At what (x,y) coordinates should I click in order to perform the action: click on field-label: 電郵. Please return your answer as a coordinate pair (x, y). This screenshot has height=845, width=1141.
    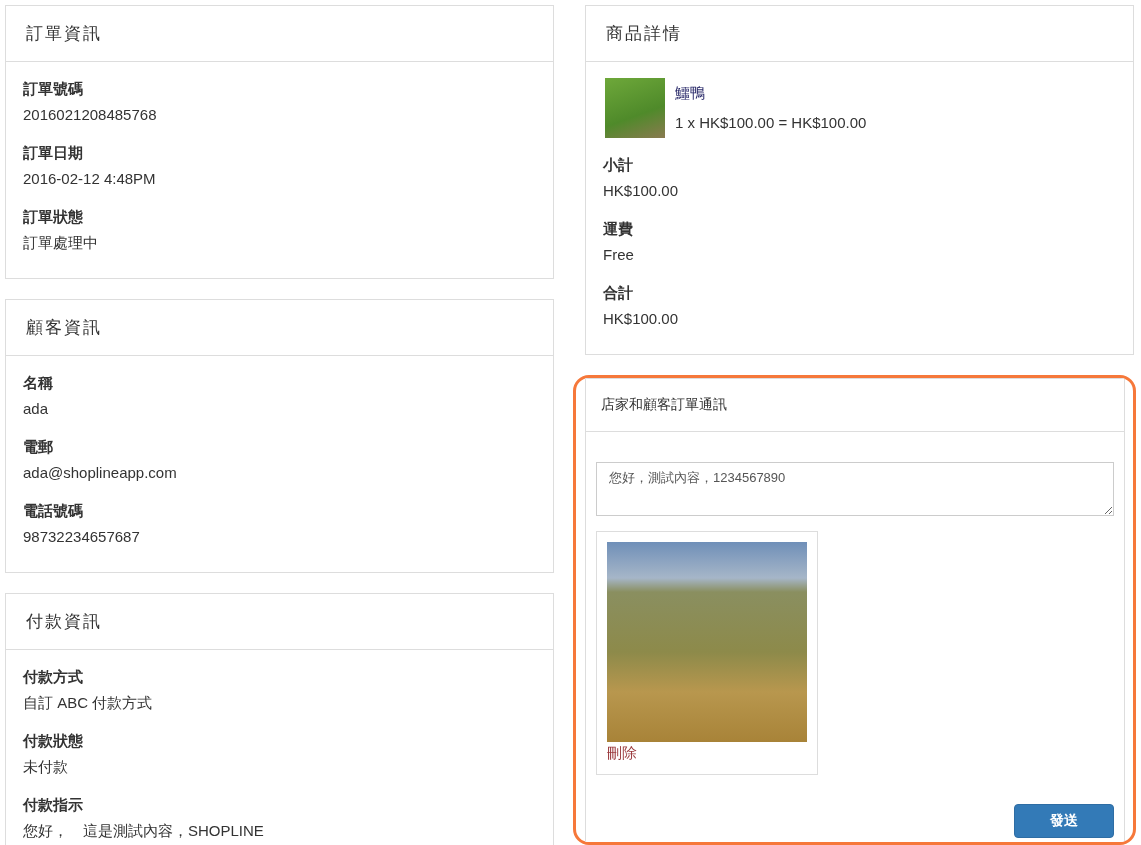
    Looking at the image, I should click on (38, 447).